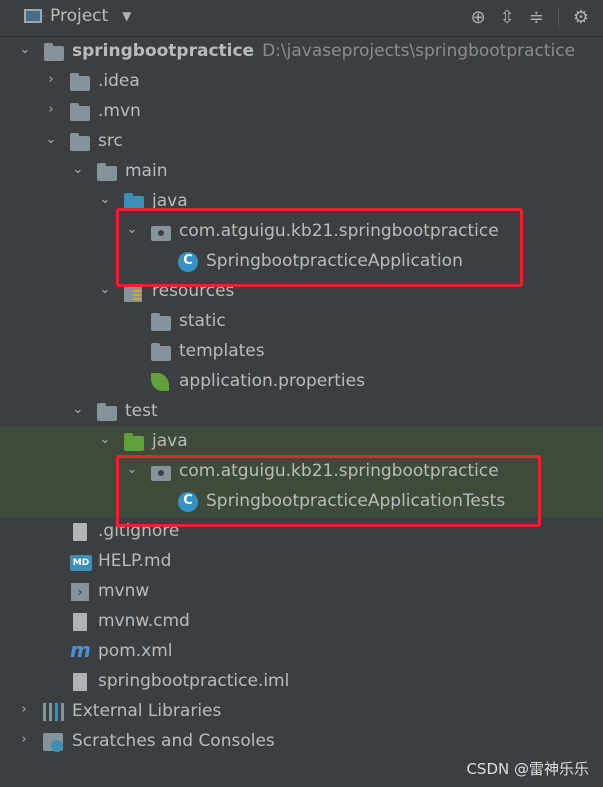 This screenshot has height=787, width=603. I want to click on tree-item-idea: › .idea, so click(301, 82).